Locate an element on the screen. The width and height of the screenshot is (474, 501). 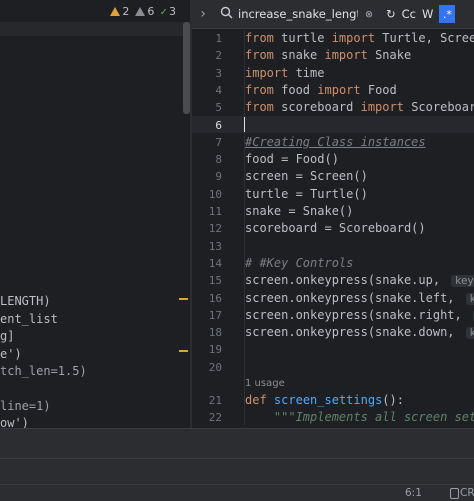
ok-count: 3 is located at coordinates (172, 11).